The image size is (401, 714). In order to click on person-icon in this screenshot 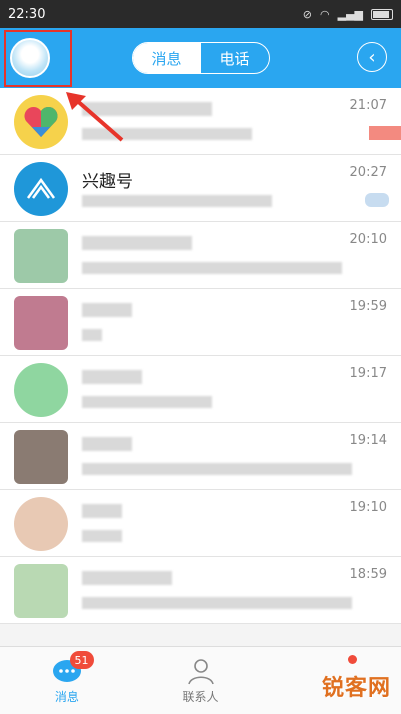, I will do `click(200, 671)`.